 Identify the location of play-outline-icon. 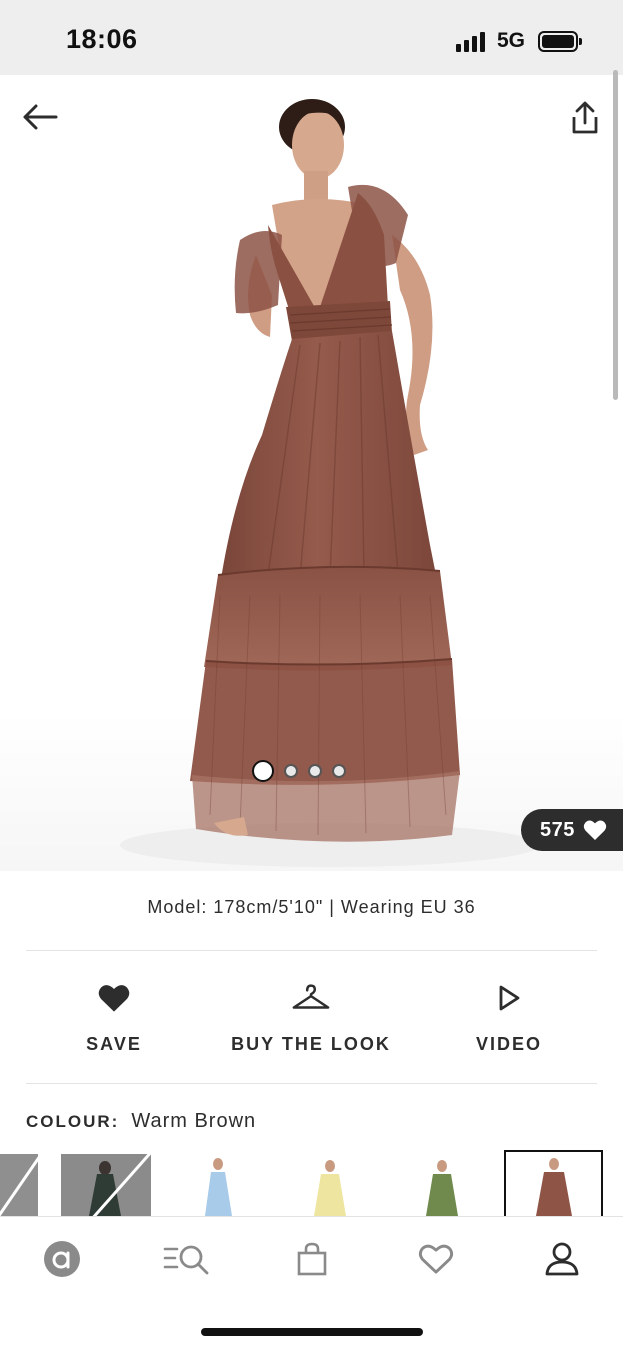
(509, 998).